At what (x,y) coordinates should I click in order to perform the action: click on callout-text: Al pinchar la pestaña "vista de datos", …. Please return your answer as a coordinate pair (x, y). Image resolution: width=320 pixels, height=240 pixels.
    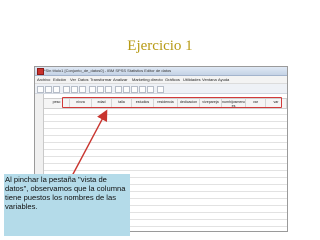
    Looking at the image, I should click on (65, 193).